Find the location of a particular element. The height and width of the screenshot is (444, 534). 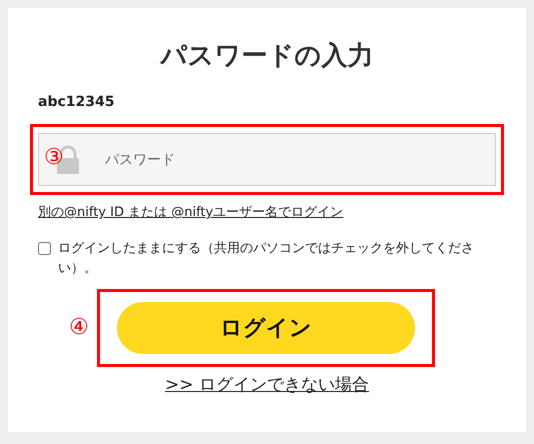

help-link: >> ログインできない場合 is located at coordinates (267, 384).